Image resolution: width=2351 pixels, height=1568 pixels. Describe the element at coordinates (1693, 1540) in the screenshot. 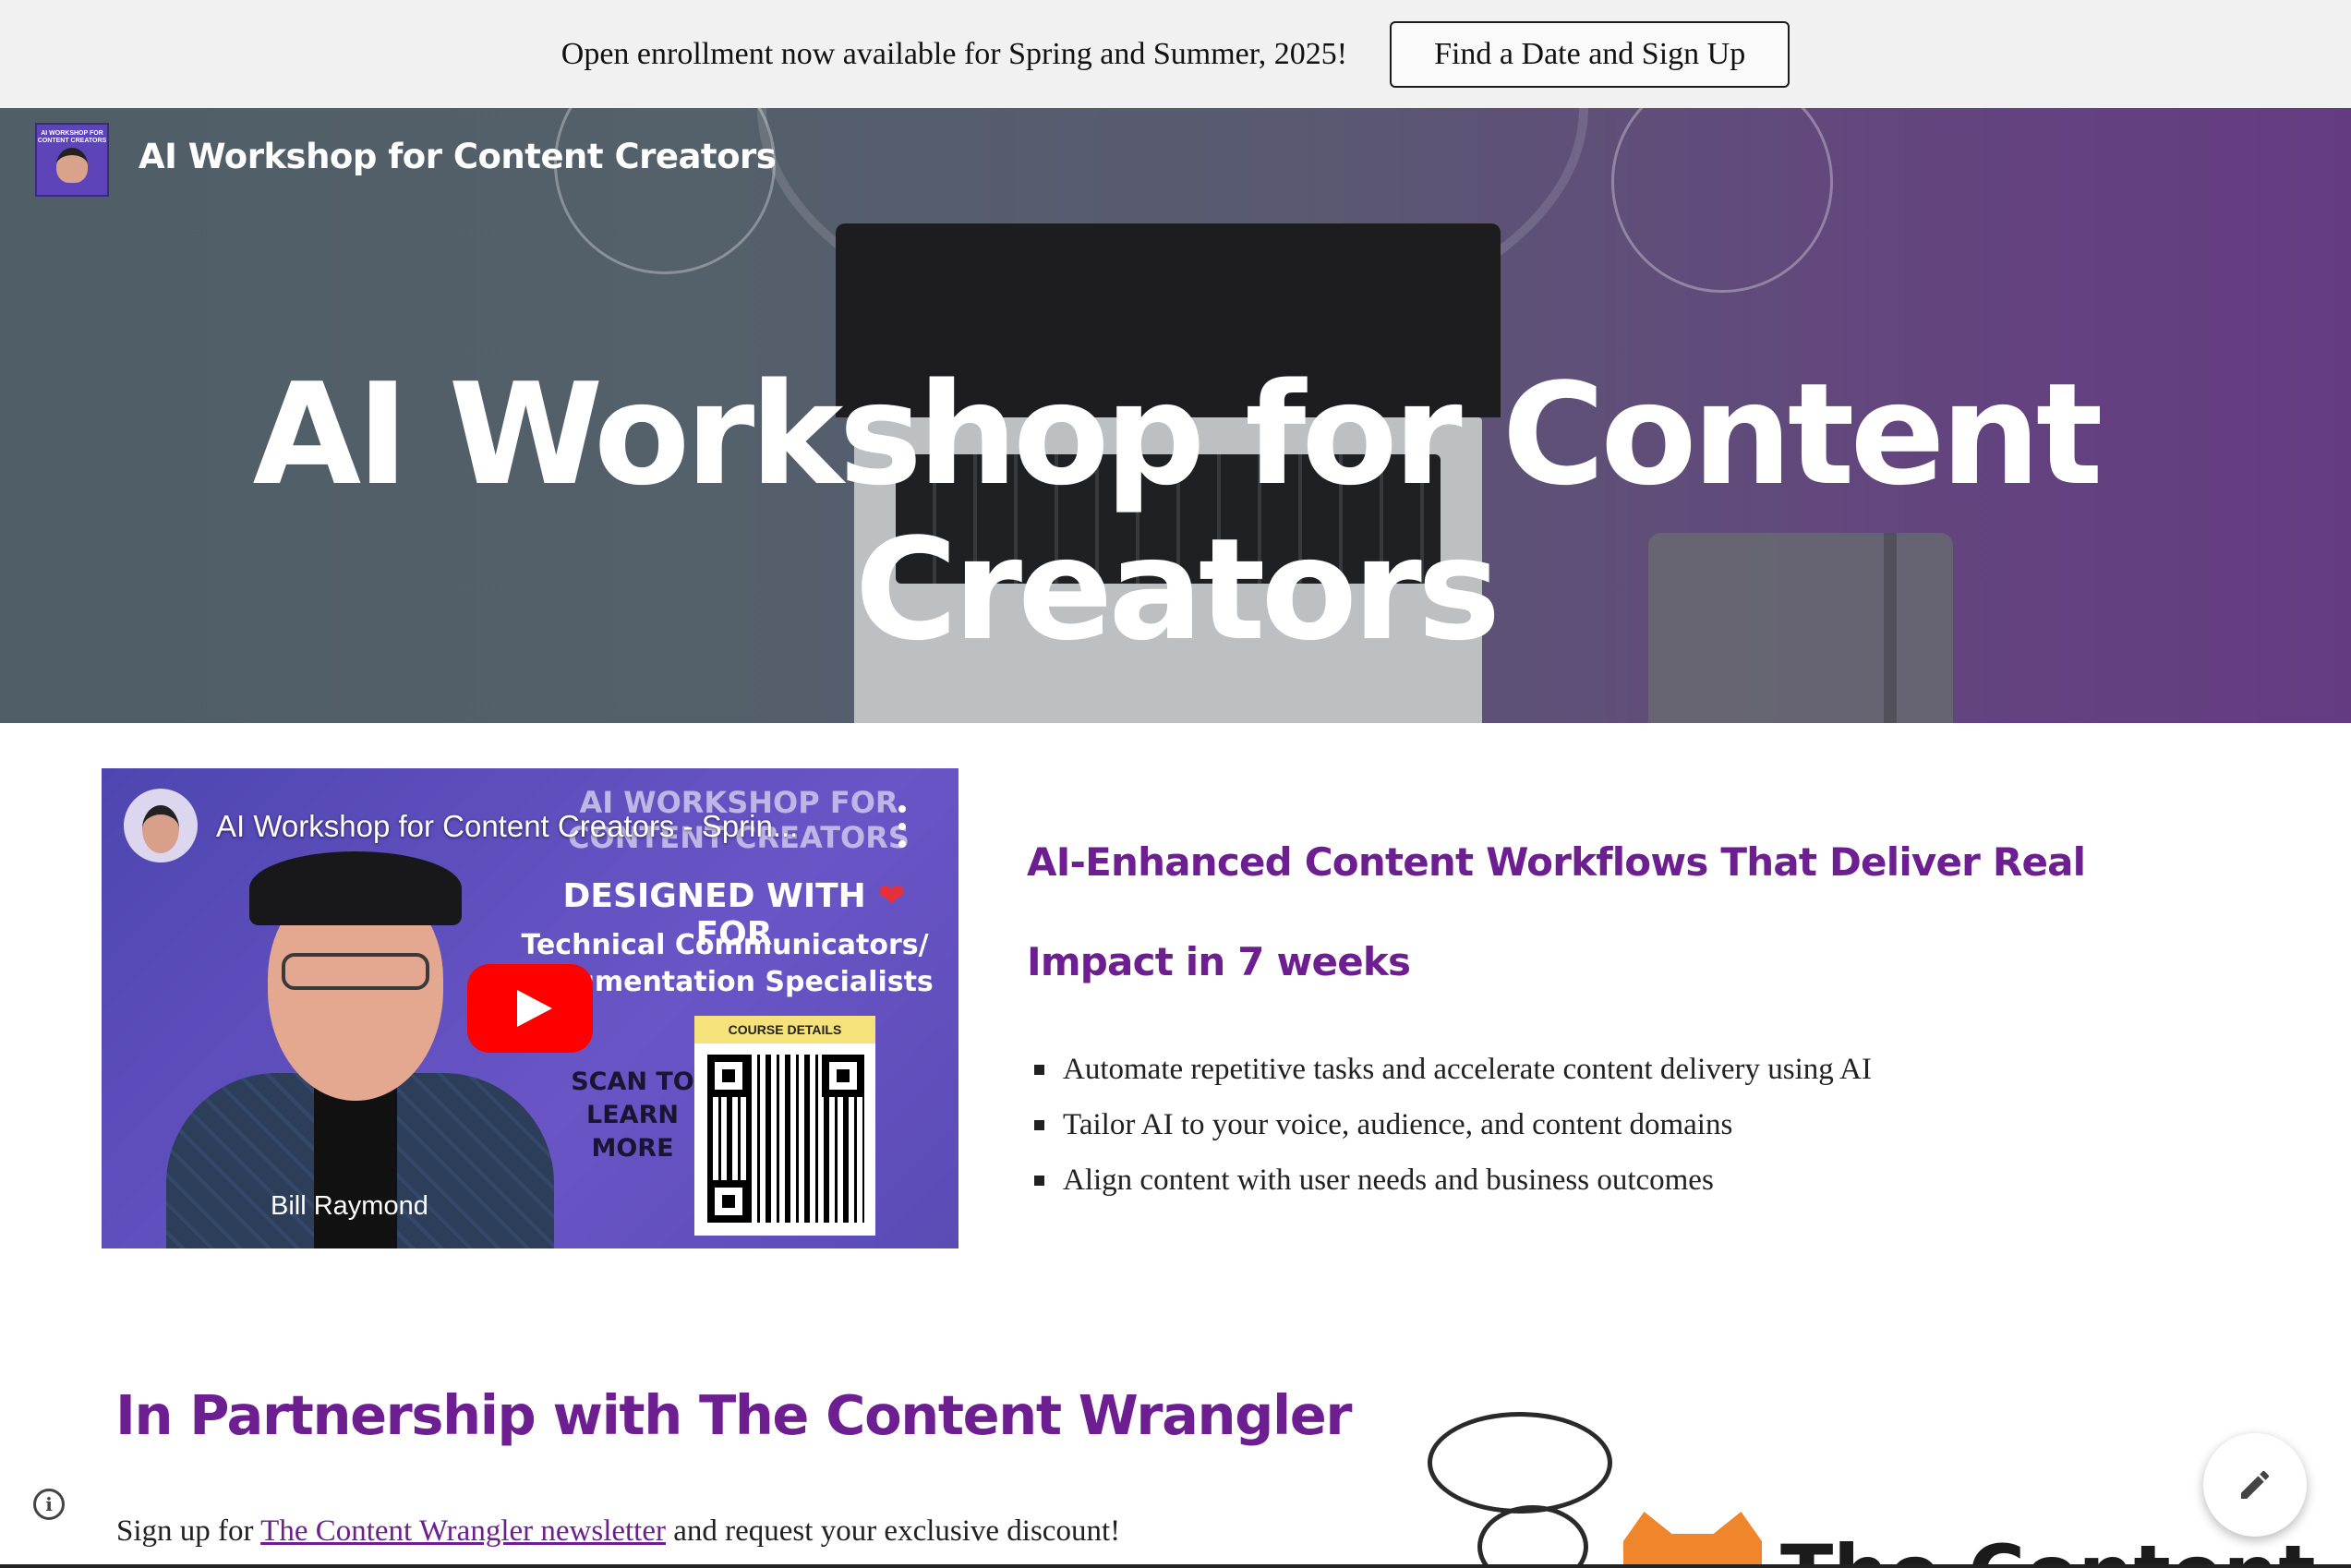

I see `cat-icon` at that location.